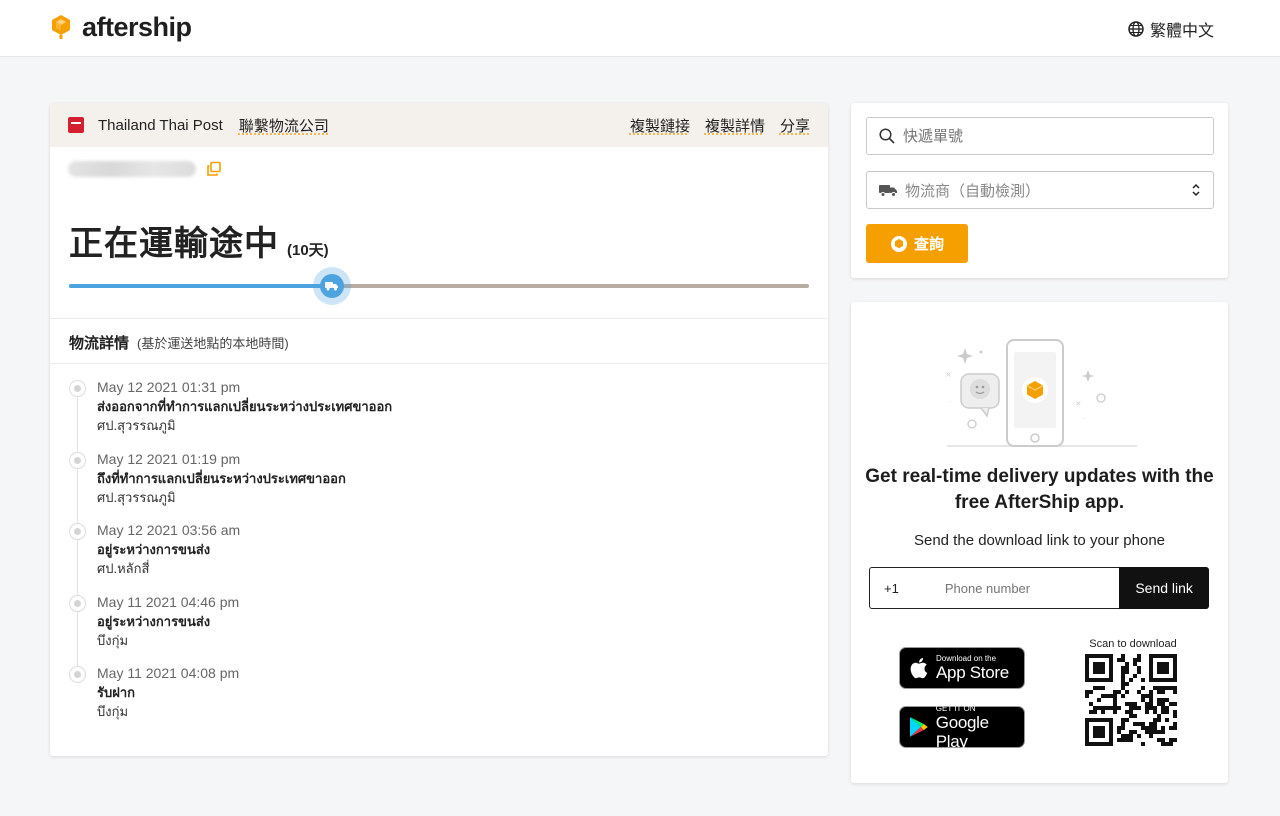  I want to click on carrier-select-value: 物流商（自動檢測）, so click(973, 191).